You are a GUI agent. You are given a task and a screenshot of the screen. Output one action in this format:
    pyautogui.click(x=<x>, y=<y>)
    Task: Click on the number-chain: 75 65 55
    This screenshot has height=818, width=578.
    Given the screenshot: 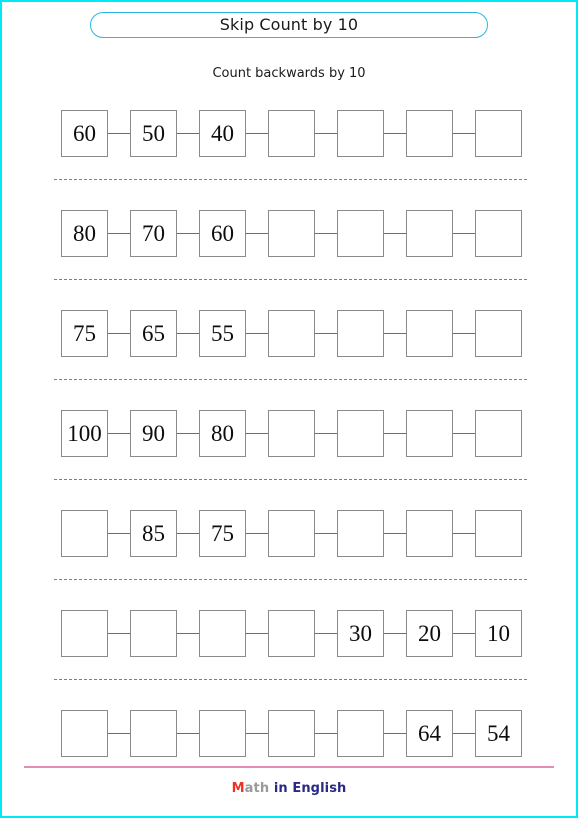 What is the action you would take?
    pyautogui.click(x=291, y=333)
    